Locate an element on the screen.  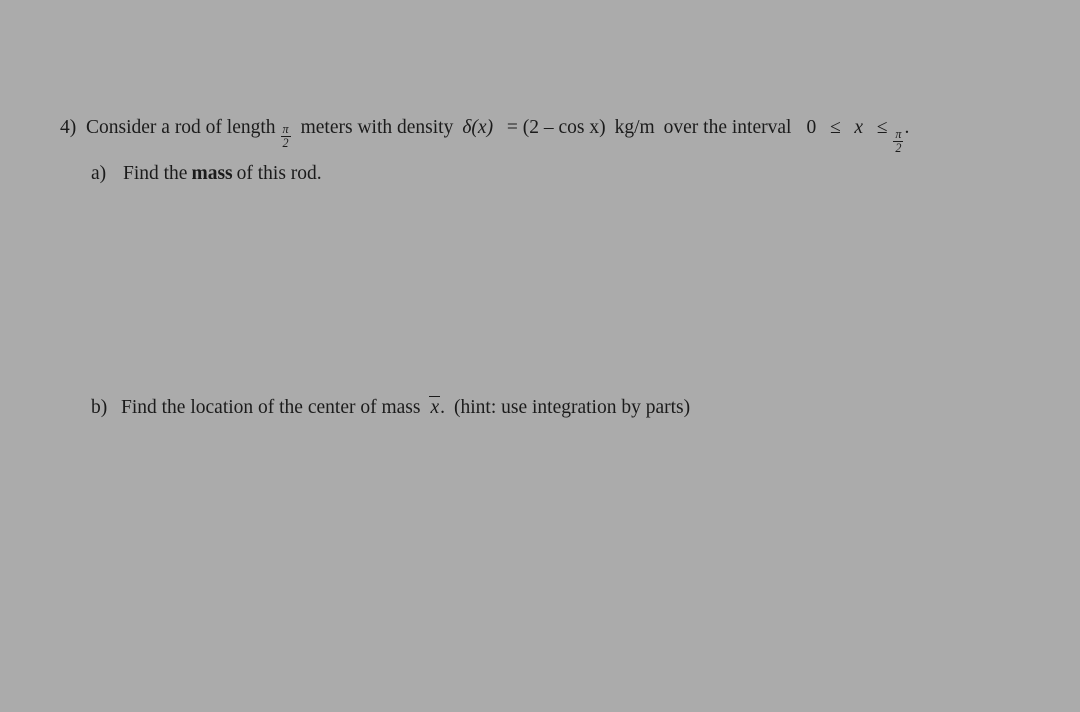
interval-first-relation: ≤ is located at coordinates (835, 127).